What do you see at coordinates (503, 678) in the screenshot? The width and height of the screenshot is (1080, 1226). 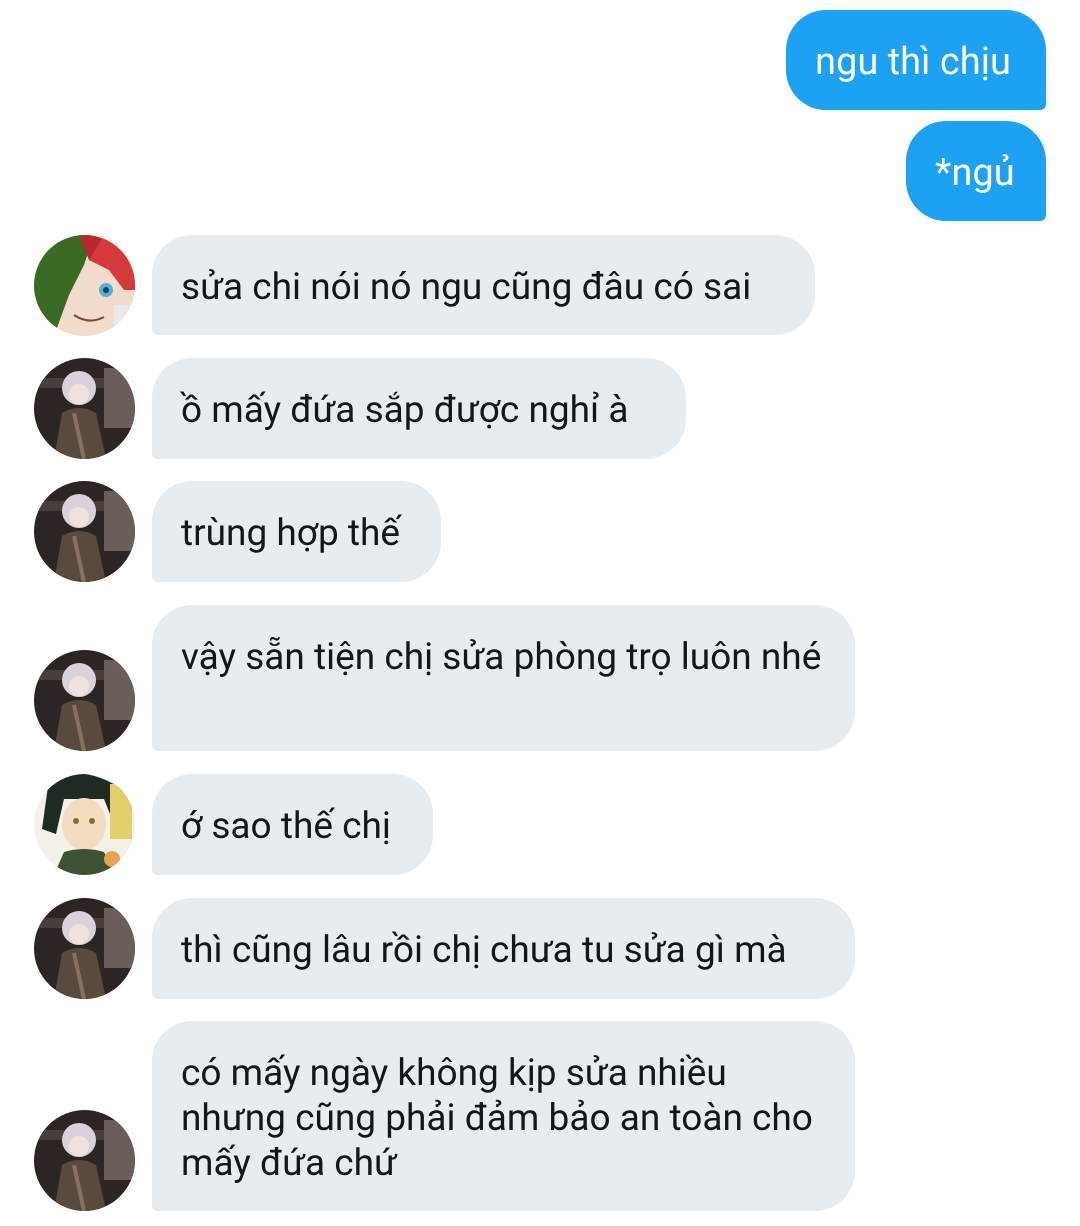 I see `incoming-message: vậy sẵn tiện chị sửa phòng trọ luôn nhé` at bounding box center [503, 678].